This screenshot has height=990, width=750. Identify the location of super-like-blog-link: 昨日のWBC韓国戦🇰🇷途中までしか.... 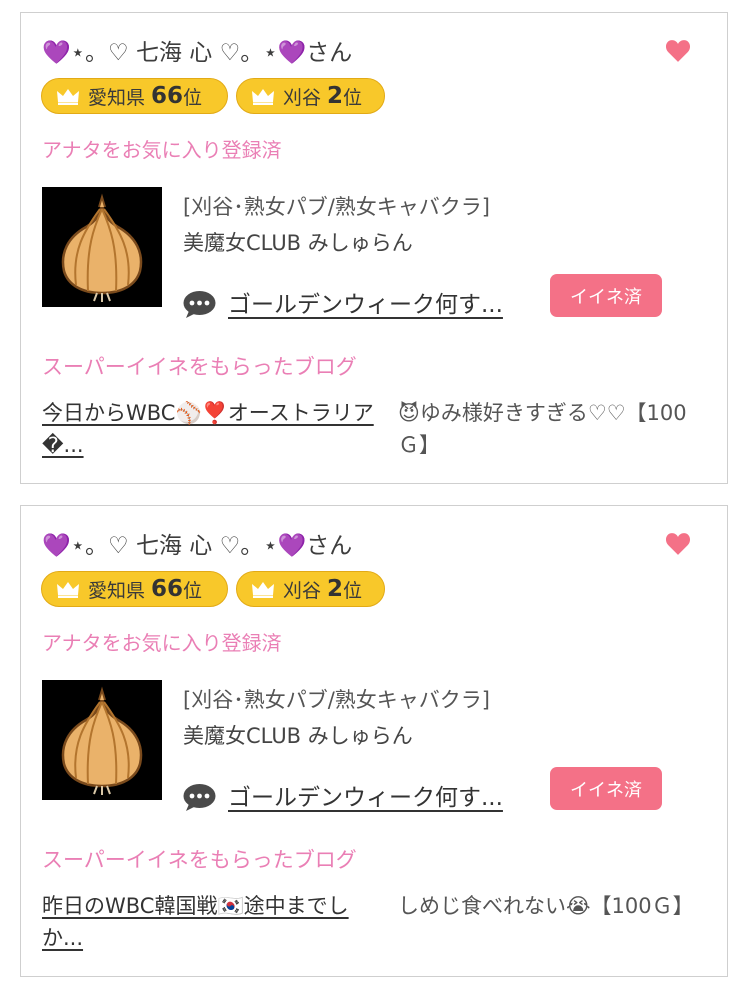
(213, 922).